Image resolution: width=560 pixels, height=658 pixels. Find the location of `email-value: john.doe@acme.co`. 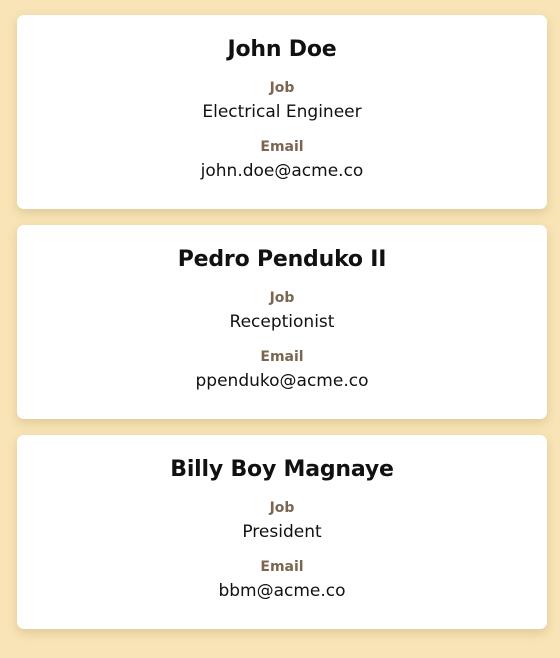

email-value: john.doe@acme.co is located at coordinates (282, 171).